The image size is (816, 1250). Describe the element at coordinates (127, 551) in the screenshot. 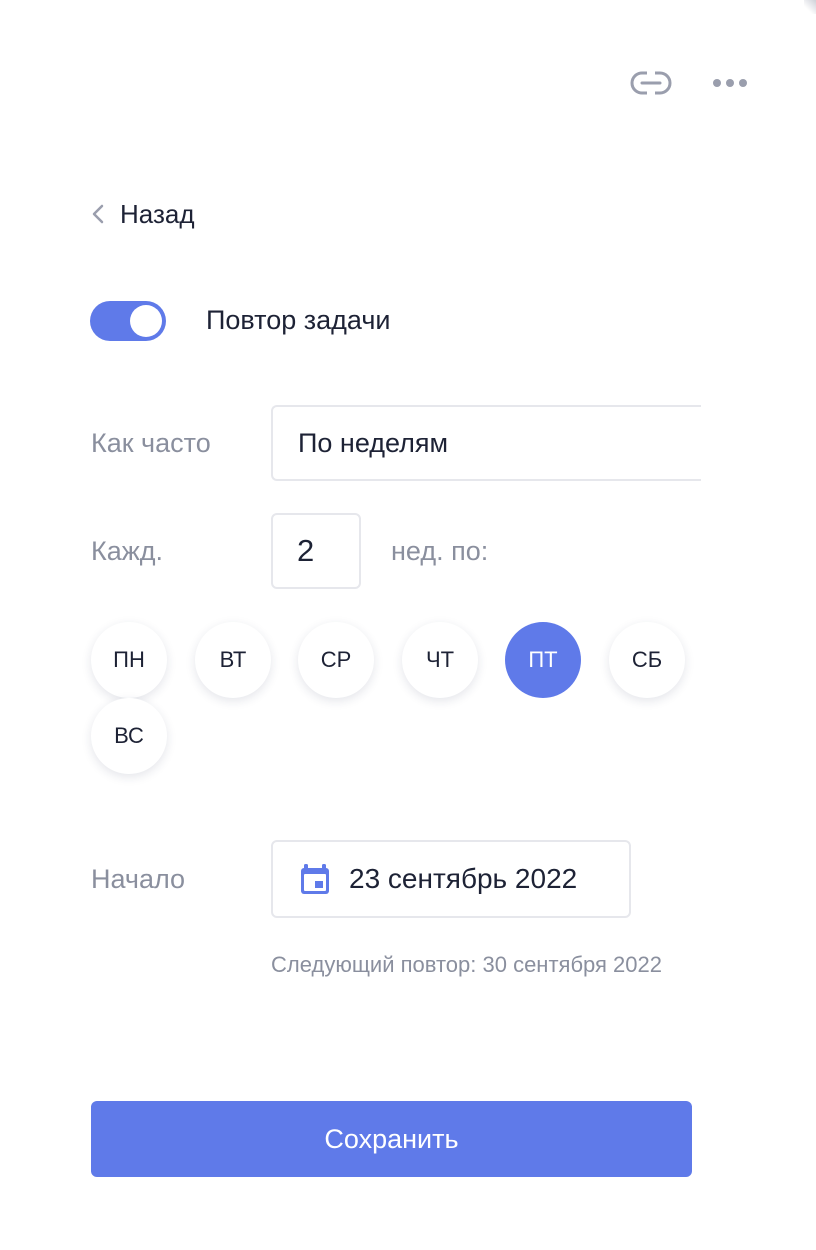

I see `interval-label: Кажд.` at that location.